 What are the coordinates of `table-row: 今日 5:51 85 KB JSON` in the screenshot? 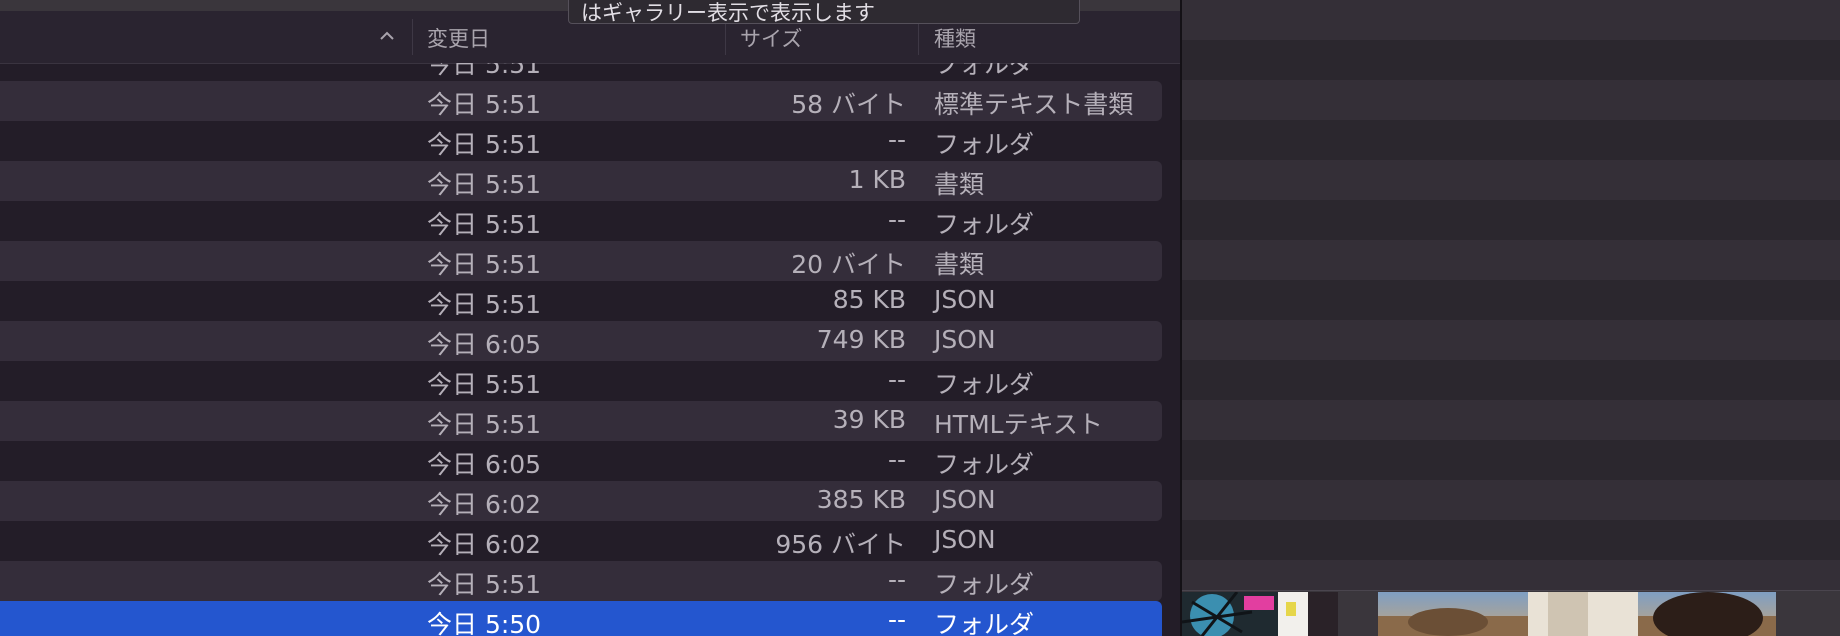 It's located at (581, 301).